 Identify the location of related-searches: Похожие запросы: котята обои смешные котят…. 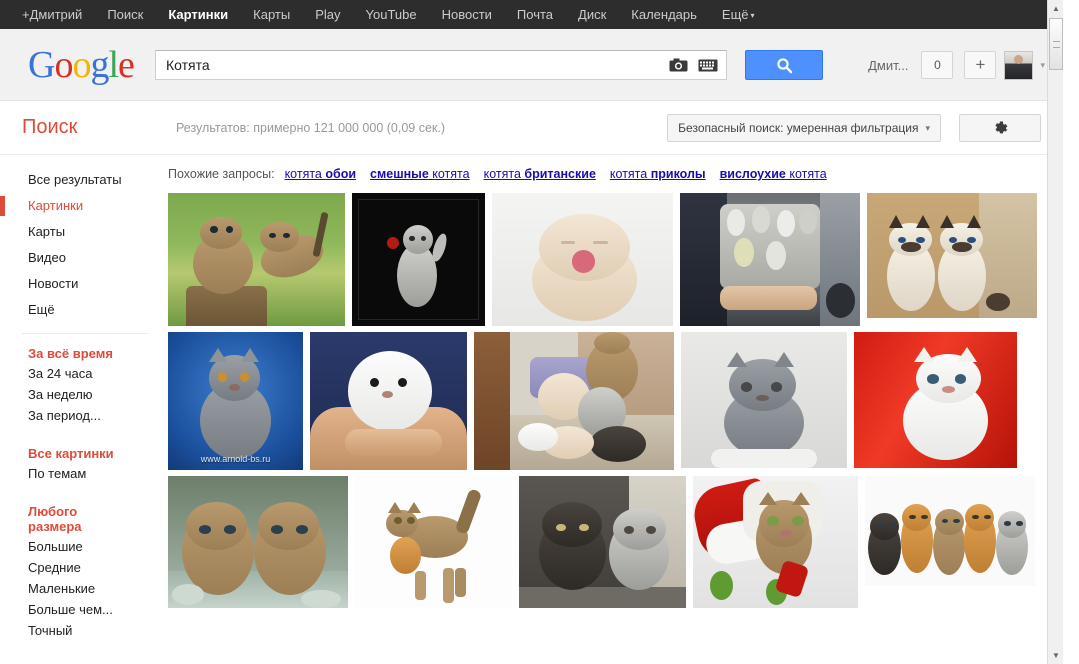
(615, 174).